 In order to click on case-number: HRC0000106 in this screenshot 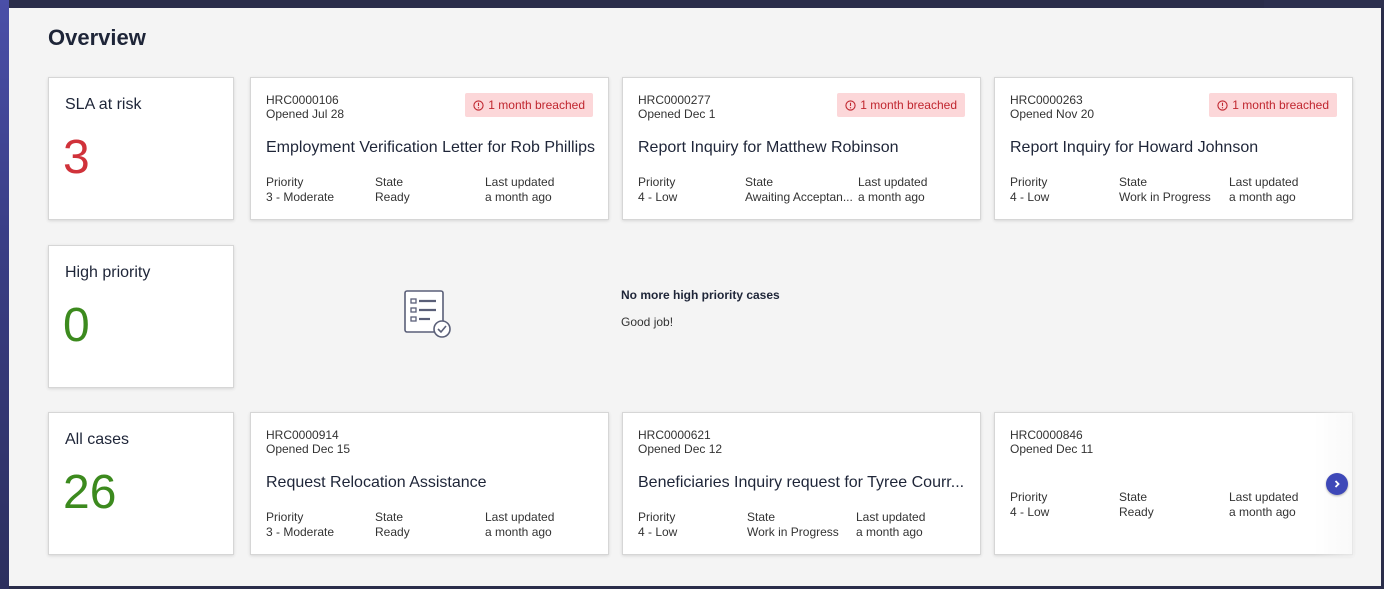, I will do `click(302, 100)`.